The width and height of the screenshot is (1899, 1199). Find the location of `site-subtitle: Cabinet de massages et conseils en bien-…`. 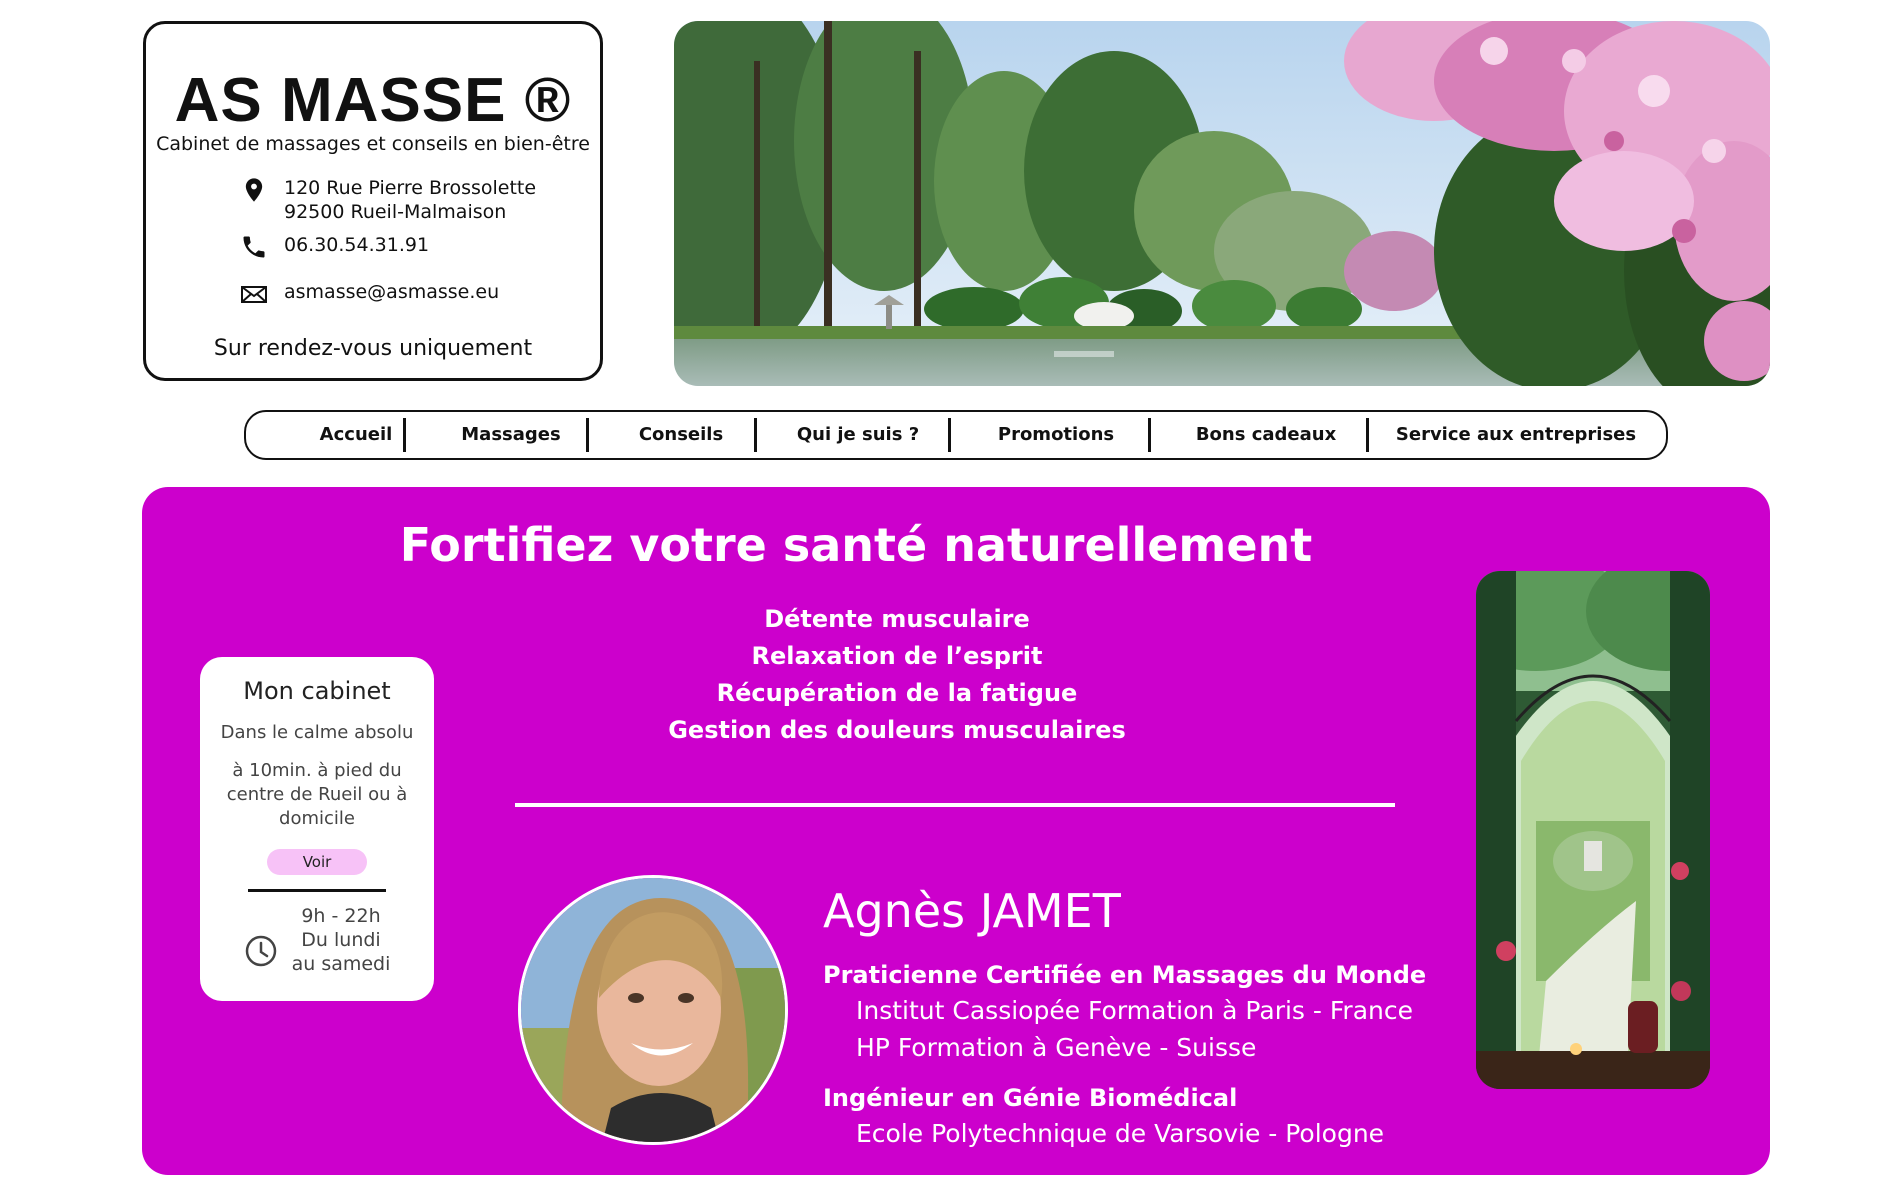

site-subtitle: Cabinet de massages et conseils en bien-… is located at coordinates (373, 144).